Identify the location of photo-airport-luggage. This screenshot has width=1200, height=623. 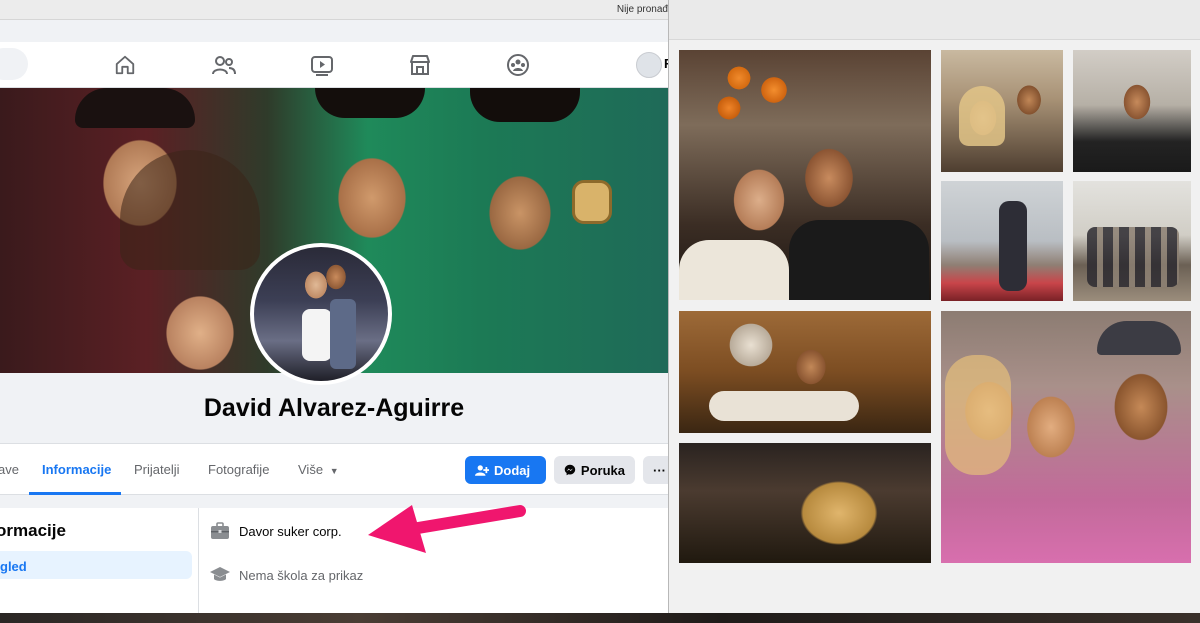
(1002, 241).